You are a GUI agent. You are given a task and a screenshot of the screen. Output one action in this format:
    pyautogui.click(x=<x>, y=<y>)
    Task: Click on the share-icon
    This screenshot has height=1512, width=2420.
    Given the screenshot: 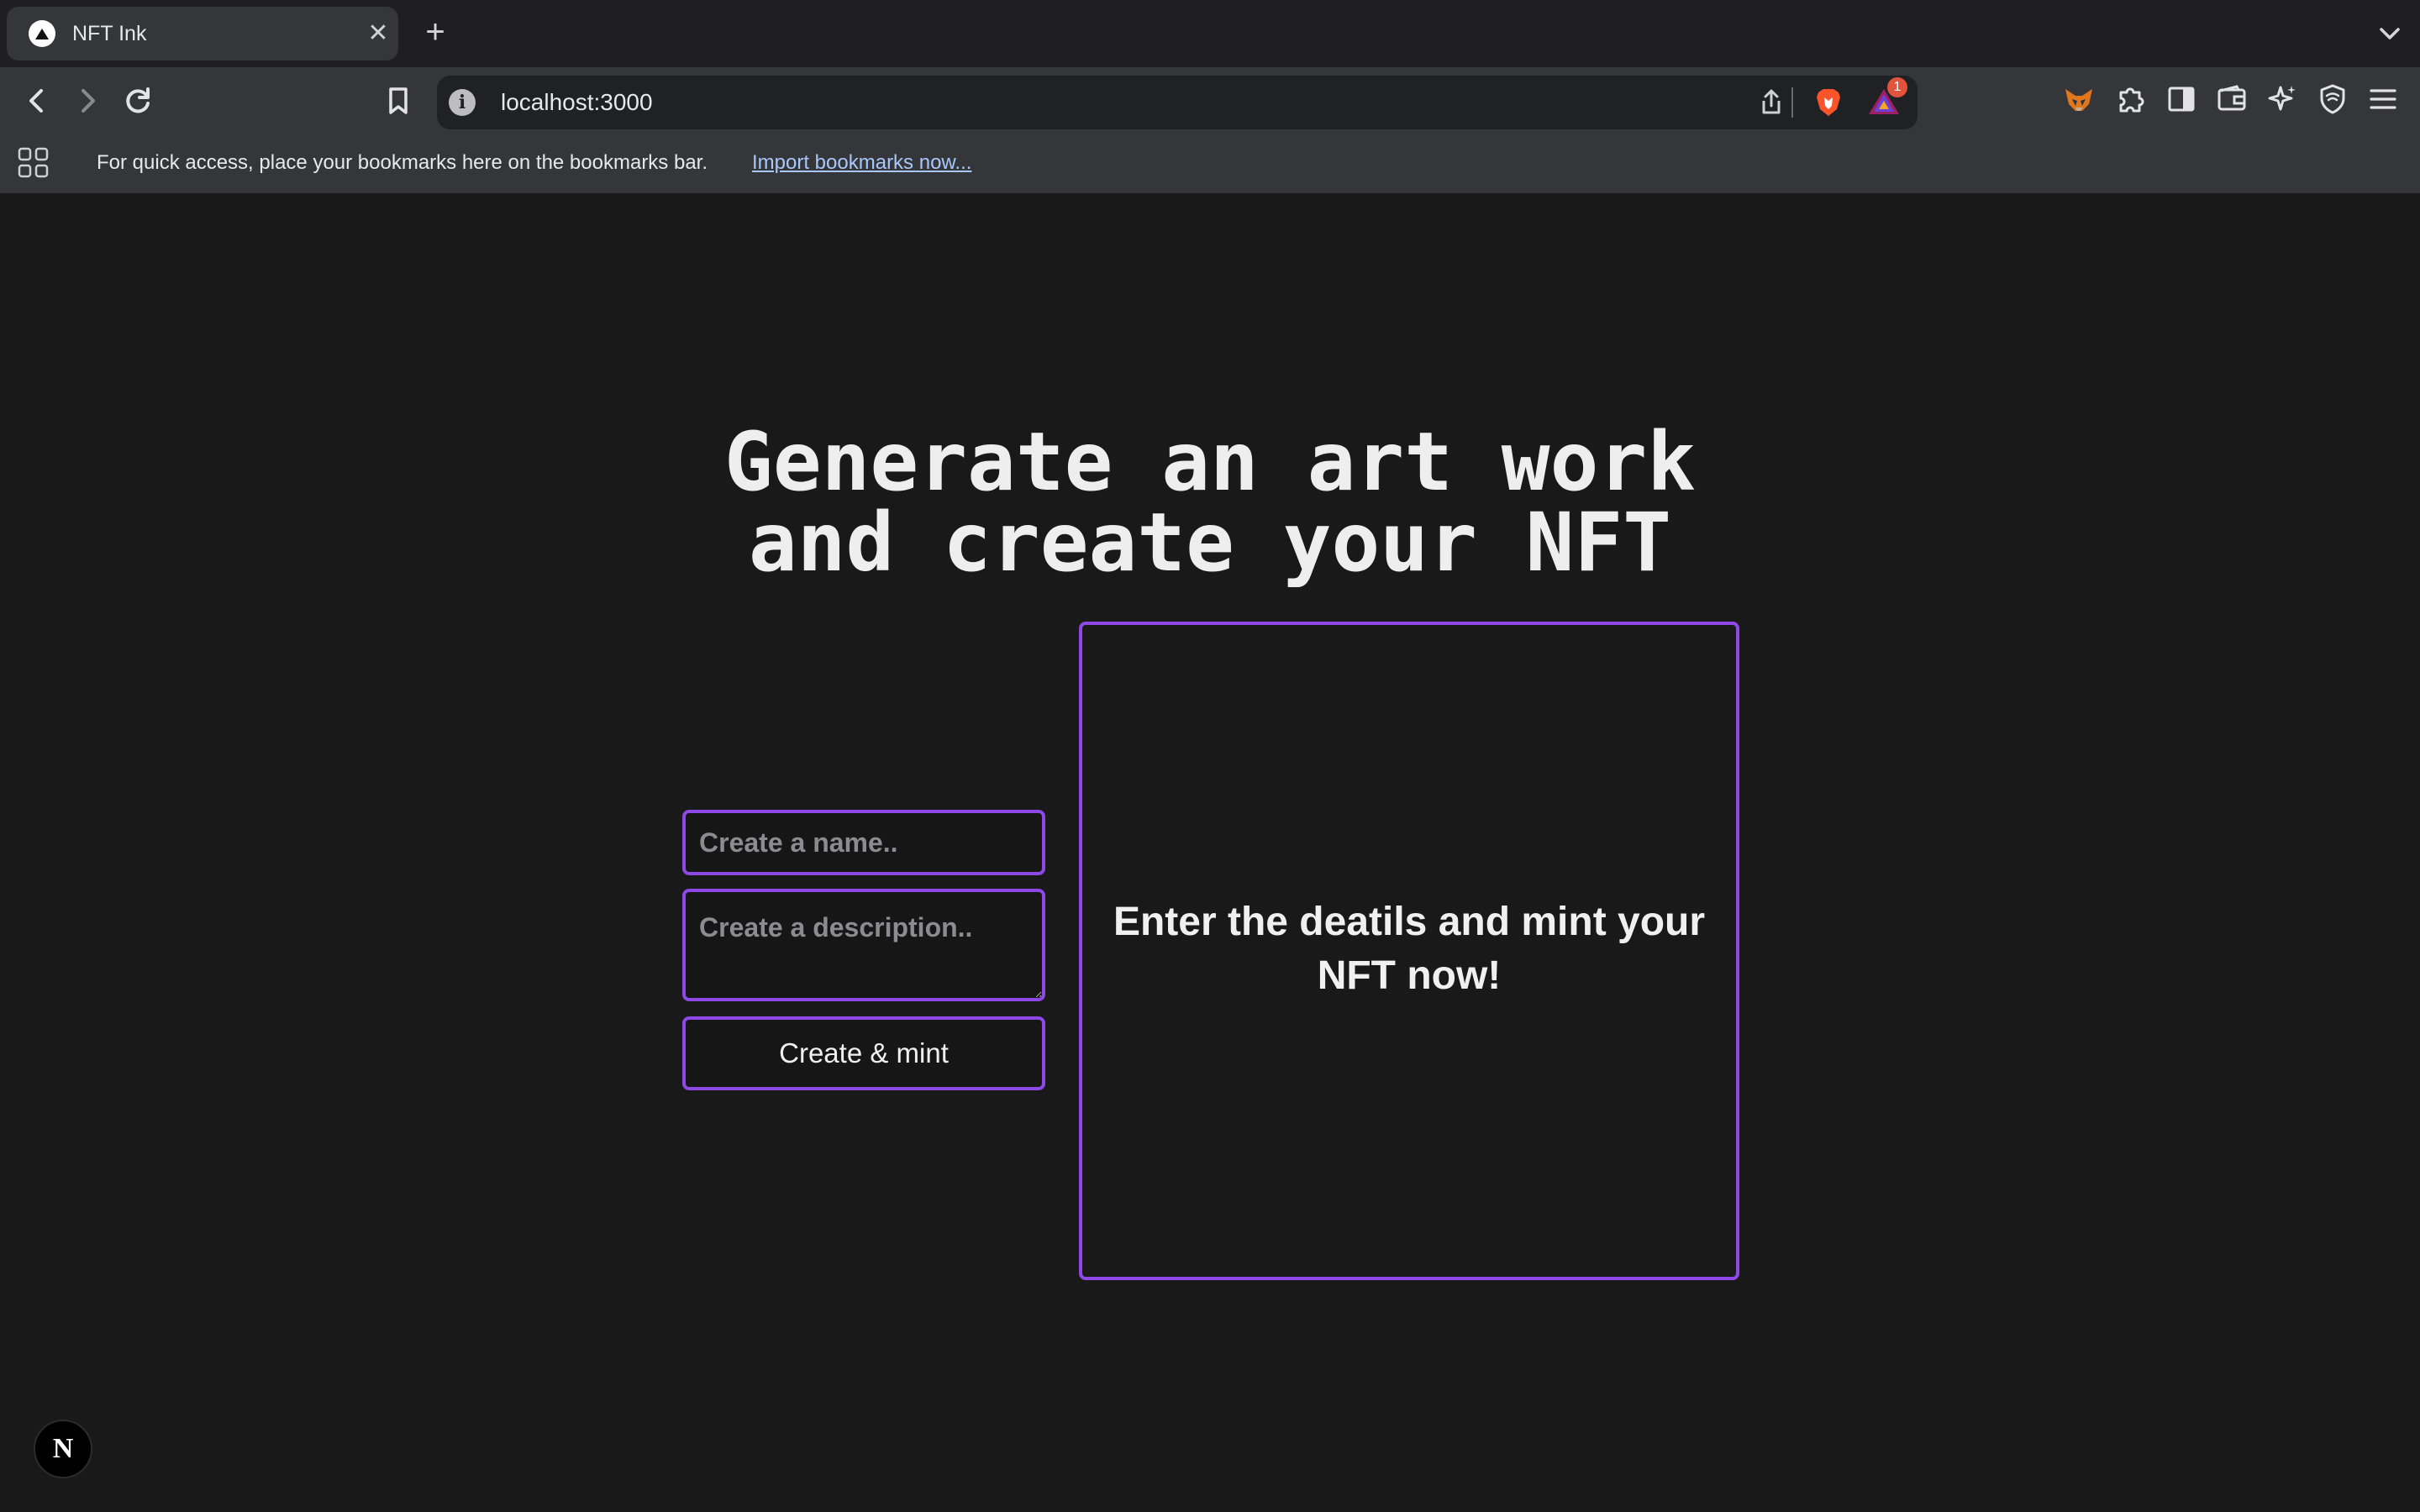 What is the action you would take?
    pyautogui.click(x=1771, y=102)
    